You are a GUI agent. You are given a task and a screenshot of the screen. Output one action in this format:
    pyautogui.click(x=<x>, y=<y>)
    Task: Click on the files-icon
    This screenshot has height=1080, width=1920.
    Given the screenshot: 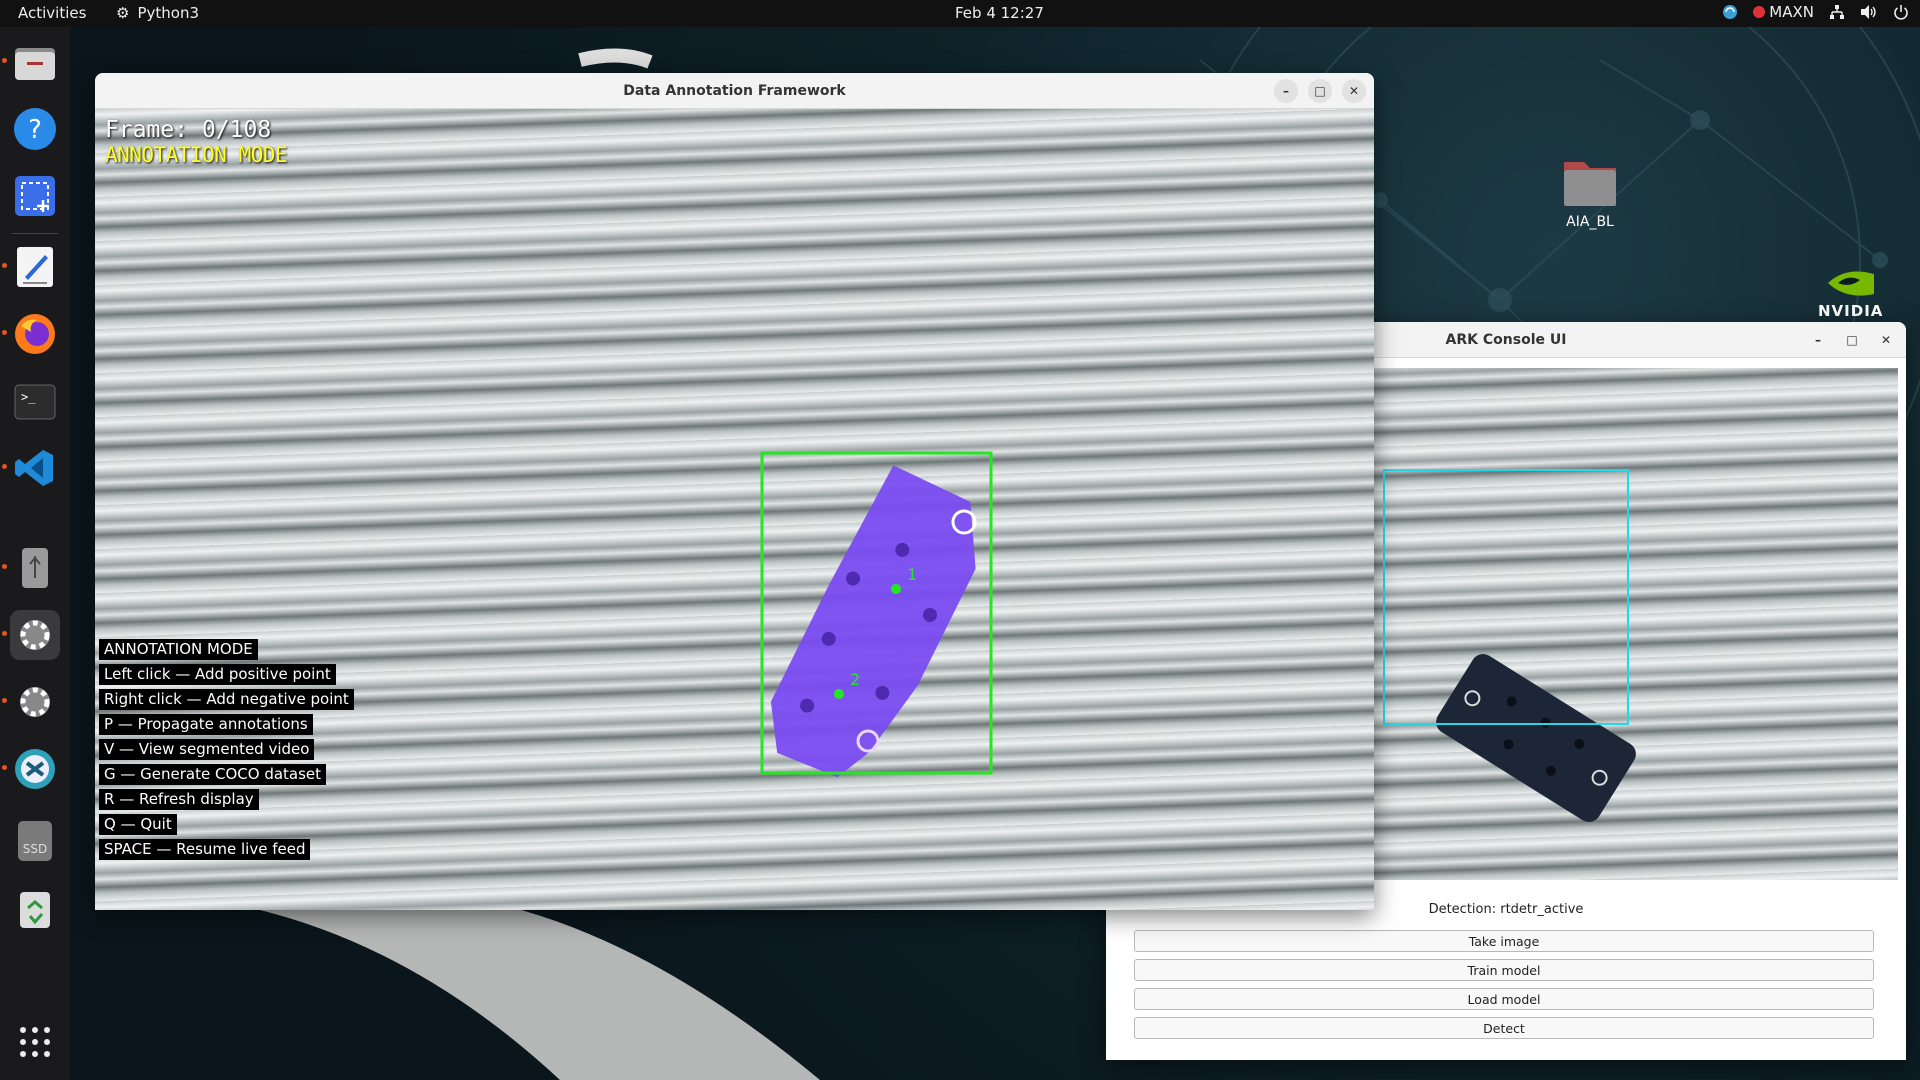 What is the action you would take?
    pyautogui.click(x=35, y=64)
    